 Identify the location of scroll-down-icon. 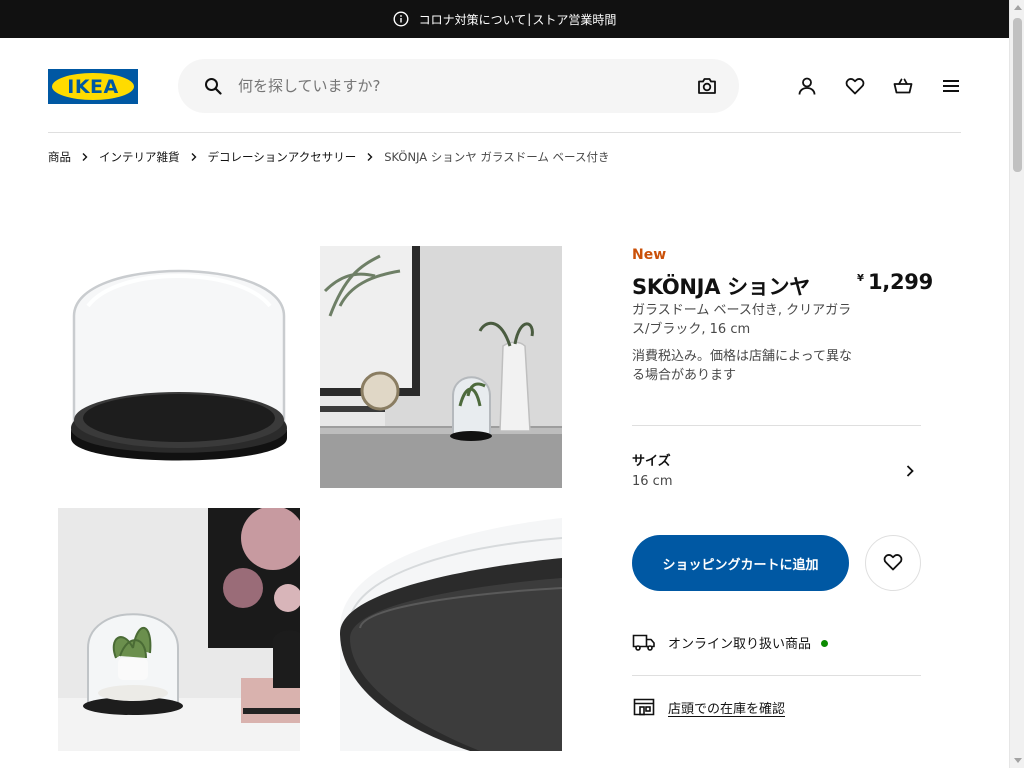
(1018, 760).